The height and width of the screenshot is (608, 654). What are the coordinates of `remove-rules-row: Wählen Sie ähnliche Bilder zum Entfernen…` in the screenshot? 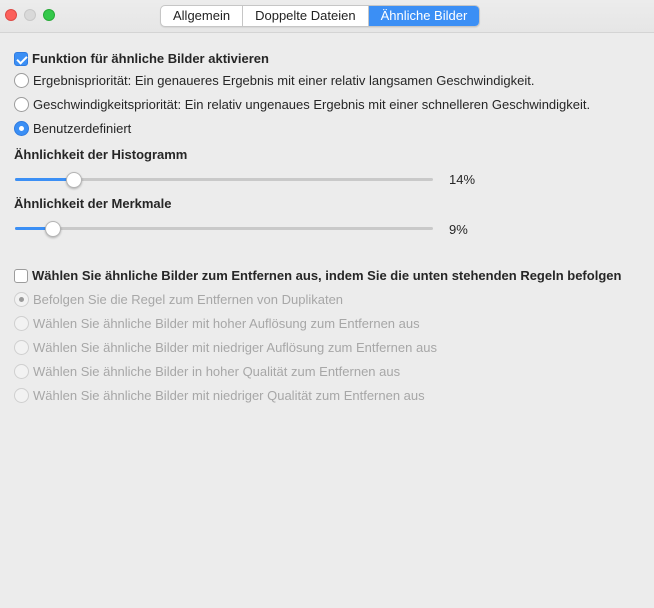 It's located at (317, 275).